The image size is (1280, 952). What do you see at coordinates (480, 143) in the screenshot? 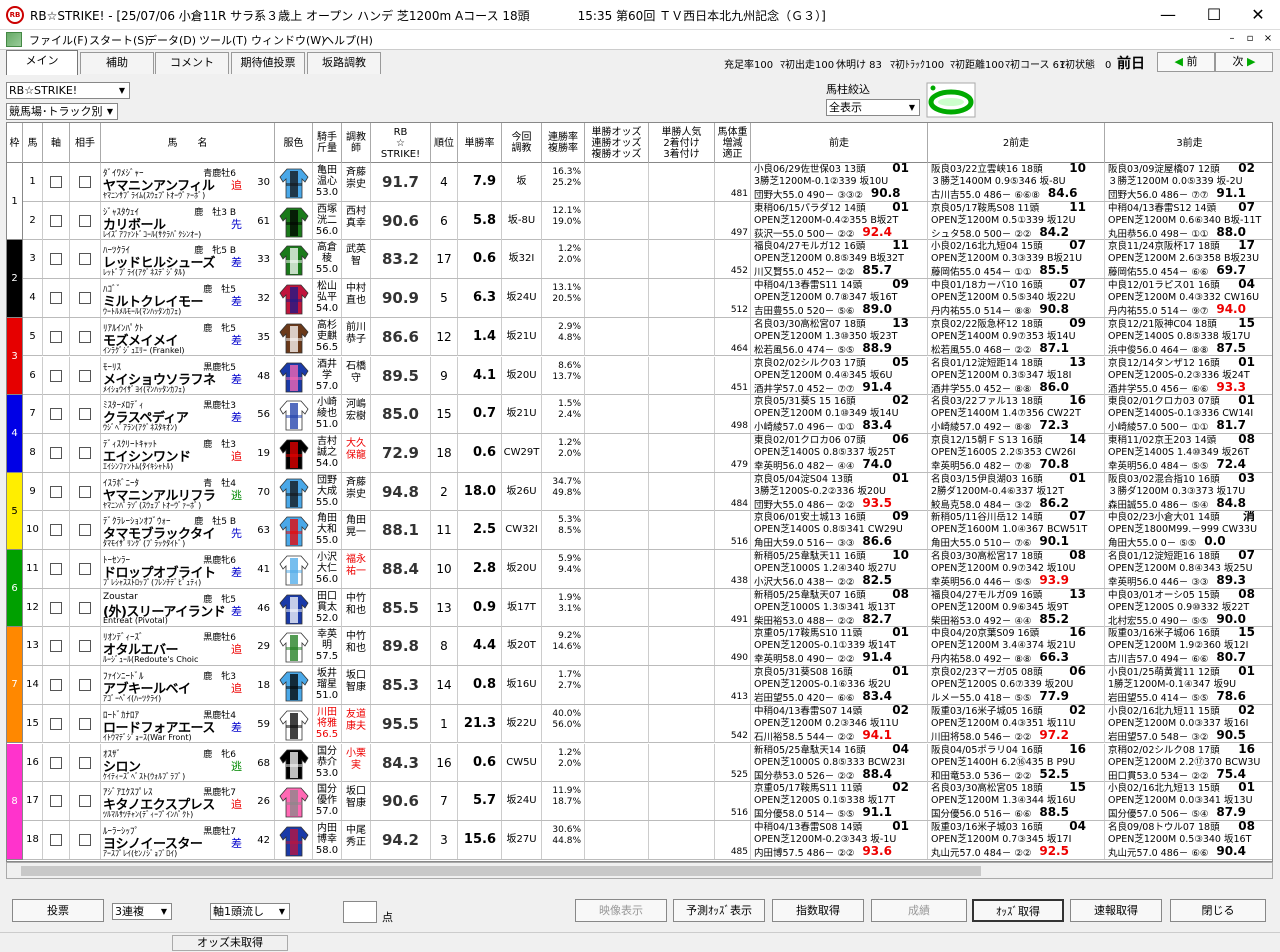
I see `col-win-rate: 単勝率` at bounding box center [480, 143].